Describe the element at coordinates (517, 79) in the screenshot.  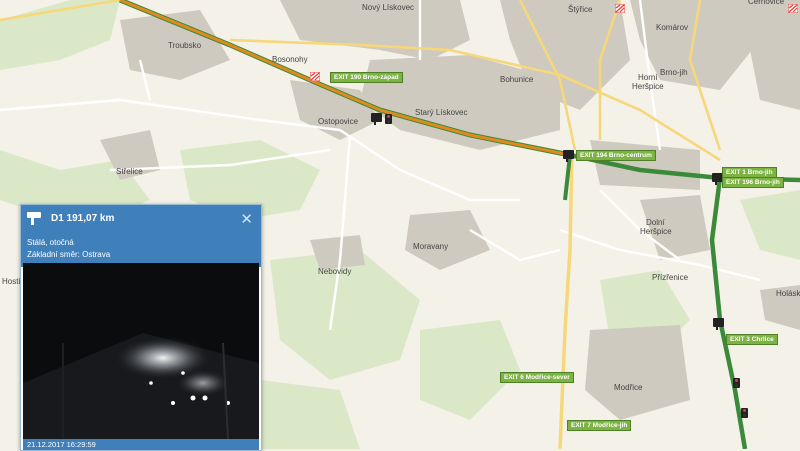
I see `svg-text: Bohunice` at that location.